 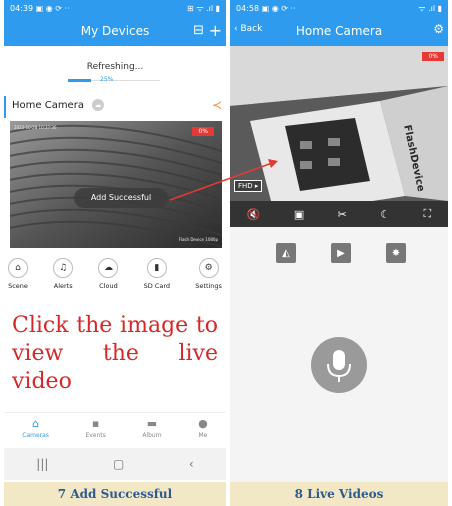 I want to click on scissors-icon: ✂, so click(x=342, y=214).